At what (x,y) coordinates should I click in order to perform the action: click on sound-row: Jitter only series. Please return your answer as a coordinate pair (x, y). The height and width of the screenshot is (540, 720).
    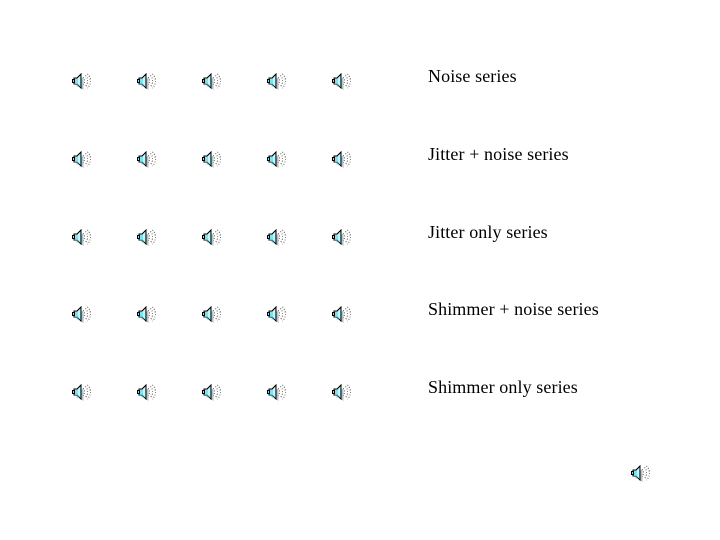
    Looking at the image, I should click on (360, 236).